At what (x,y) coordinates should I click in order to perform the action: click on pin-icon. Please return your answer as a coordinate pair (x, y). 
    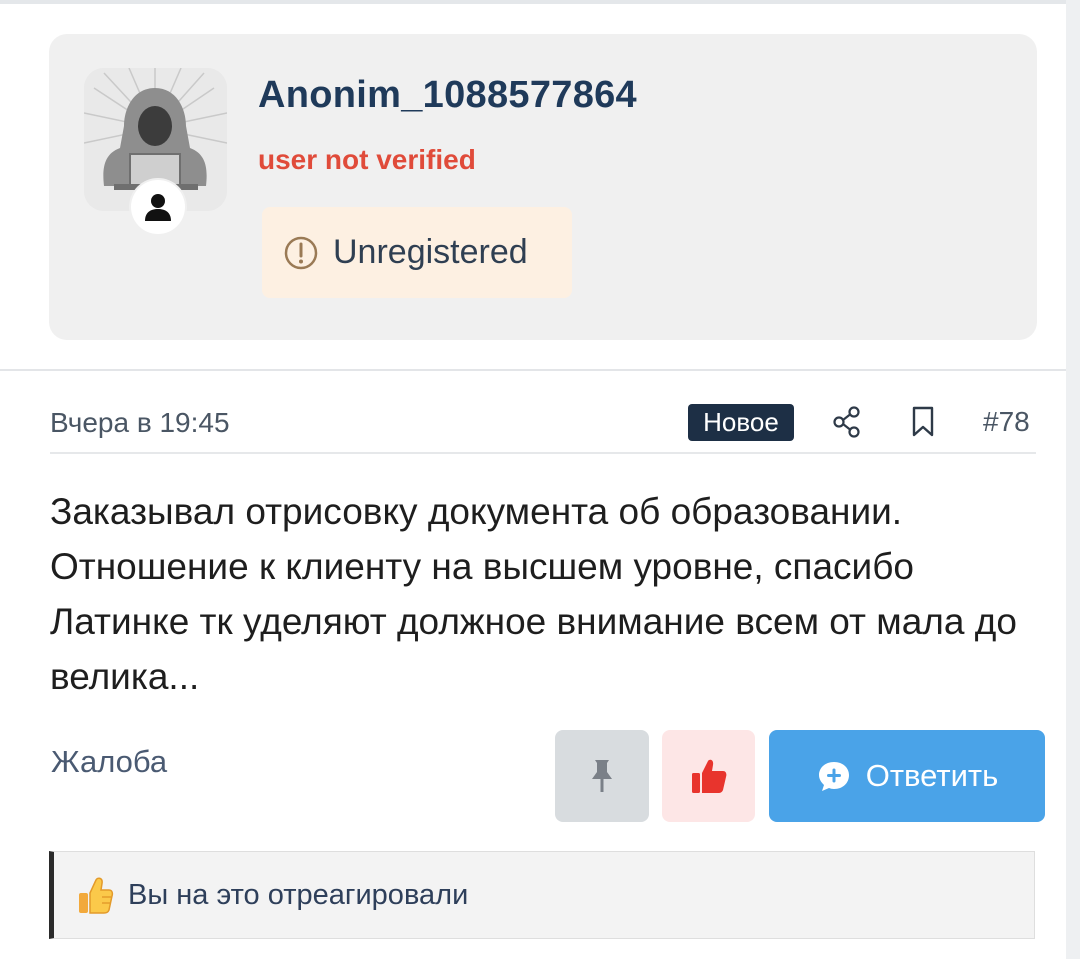
    Looking at the image, I should click on (602, 776).